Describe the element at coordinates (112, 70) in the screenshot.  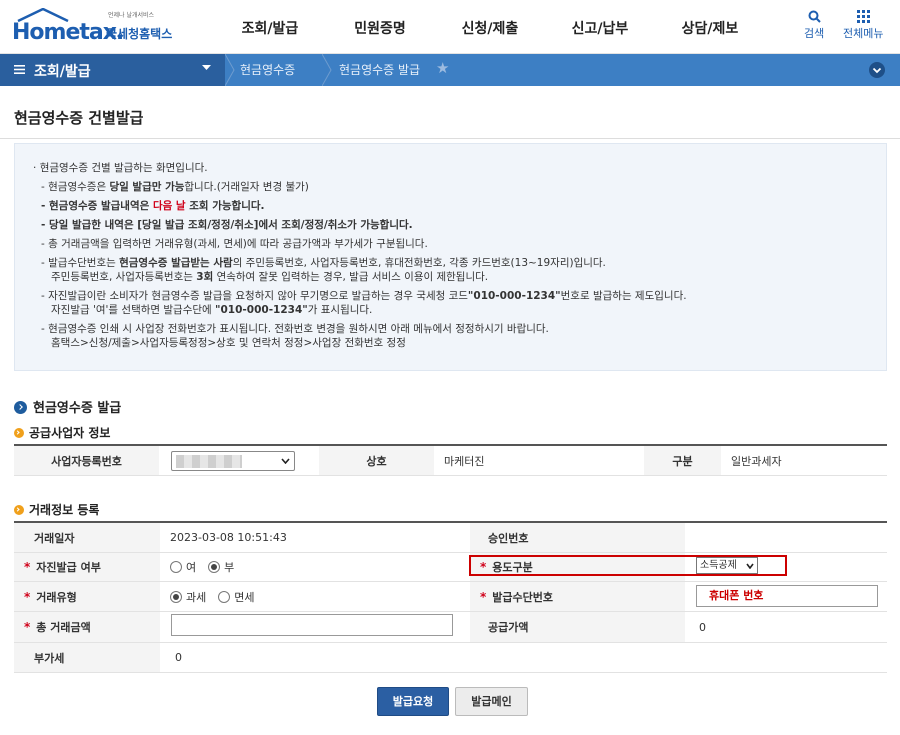
I see `section-dropdown: 조회/발급` at that location.